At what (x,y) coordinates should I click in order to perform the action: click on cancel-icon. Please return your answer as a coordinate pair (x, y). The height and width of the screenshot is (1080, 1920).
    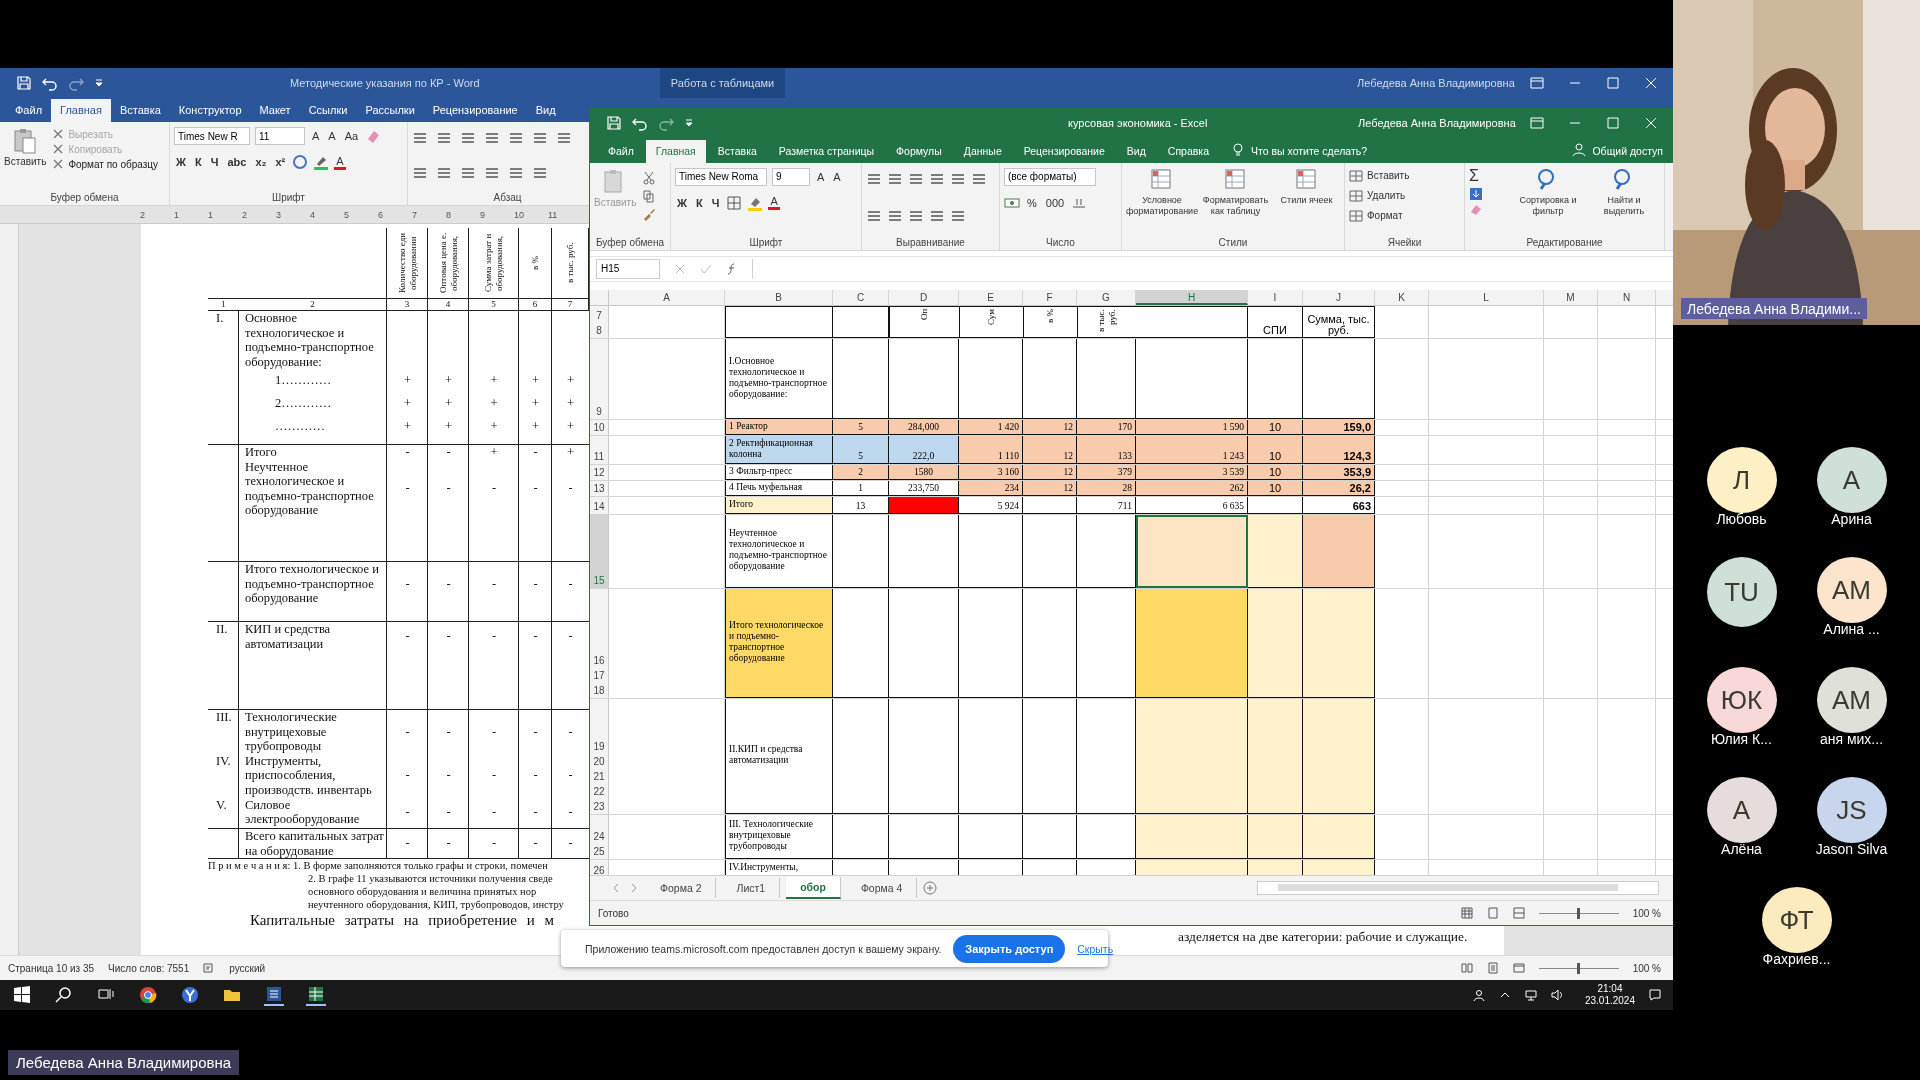
    Looking at the image, I should click on (680, 268).